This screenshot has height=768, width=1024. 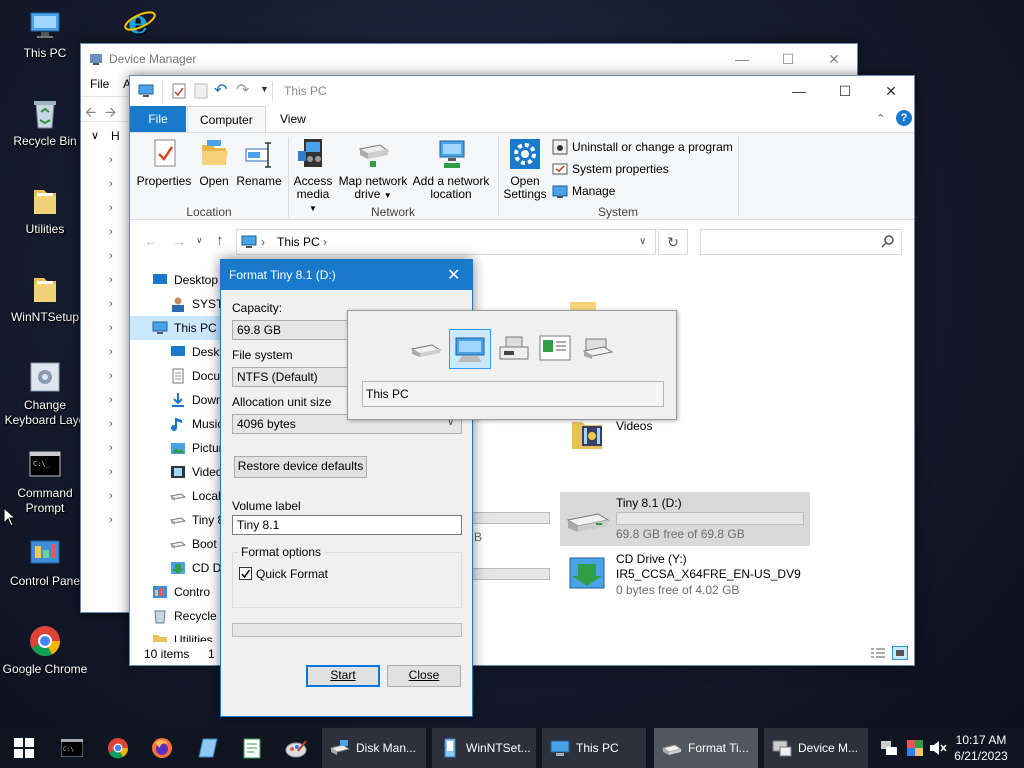 What do you see at coordinates (180, 472) in the screenshot?
I see `nav-item-videos: Video` at bounding box center [180, 472].